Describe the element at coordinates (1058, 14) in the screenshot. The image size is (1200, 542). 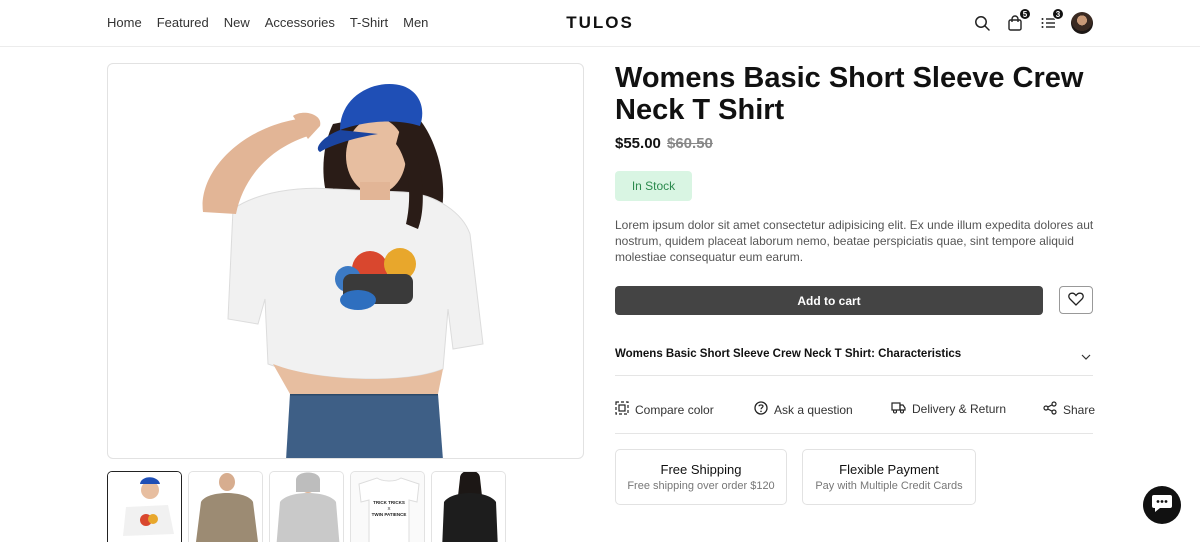
I see `compare-count-badge: 3` at that location.